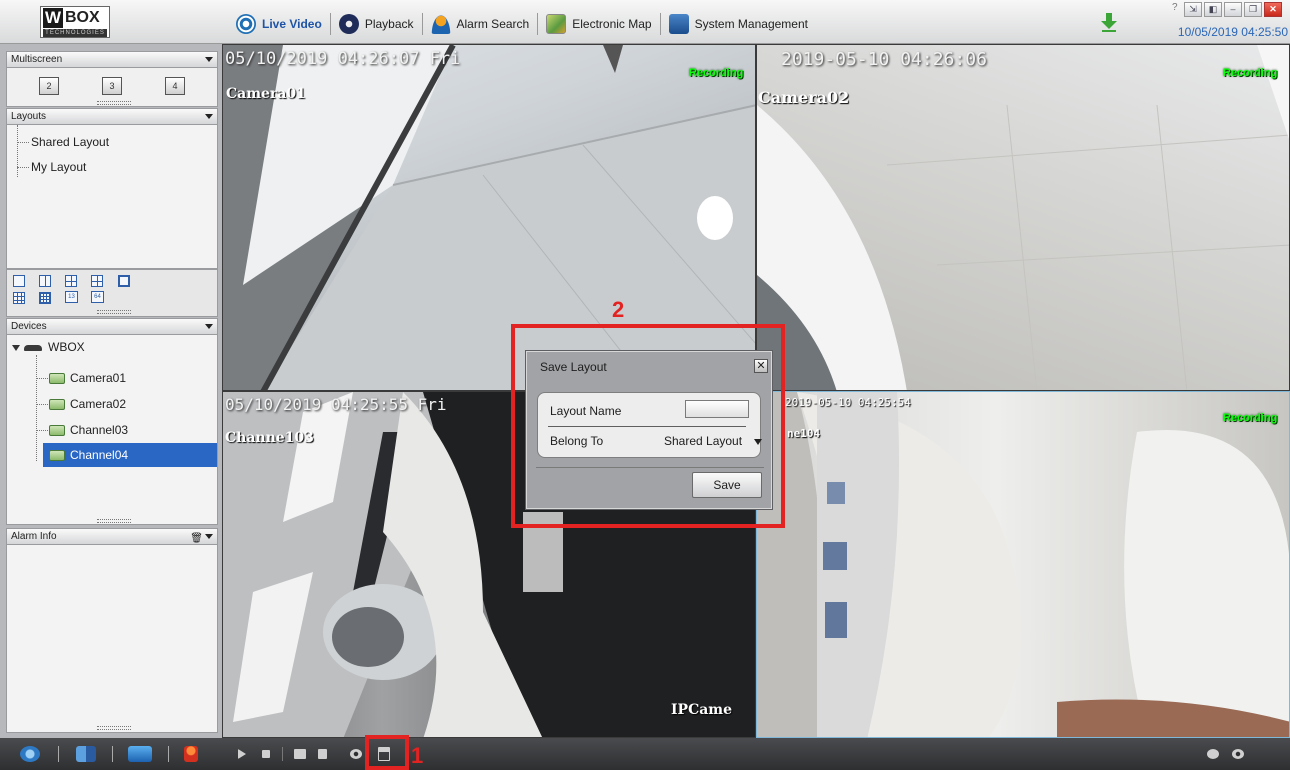 This screenshot has width=1290, height=770. I want to click on layouts-header: Layouts, so click(112, 116).